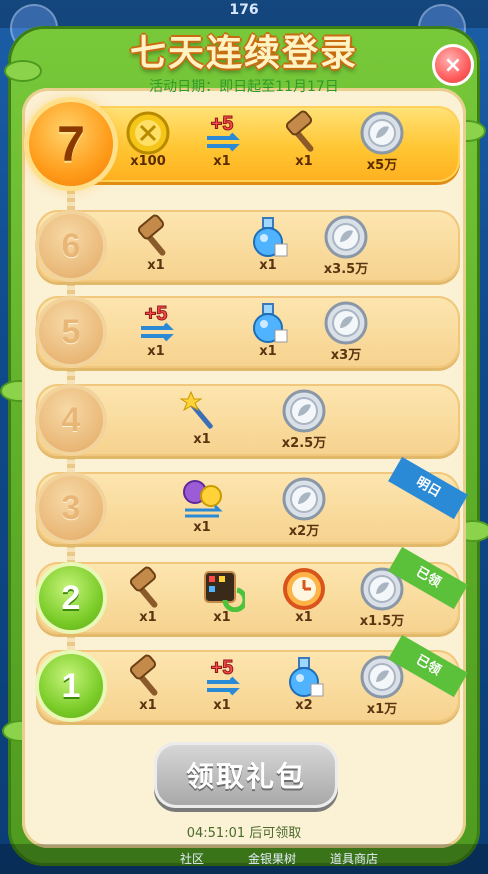 This screenshot has width=488, height=874. I want to click on reward-quantity: x2.5万, so click(304, 443).